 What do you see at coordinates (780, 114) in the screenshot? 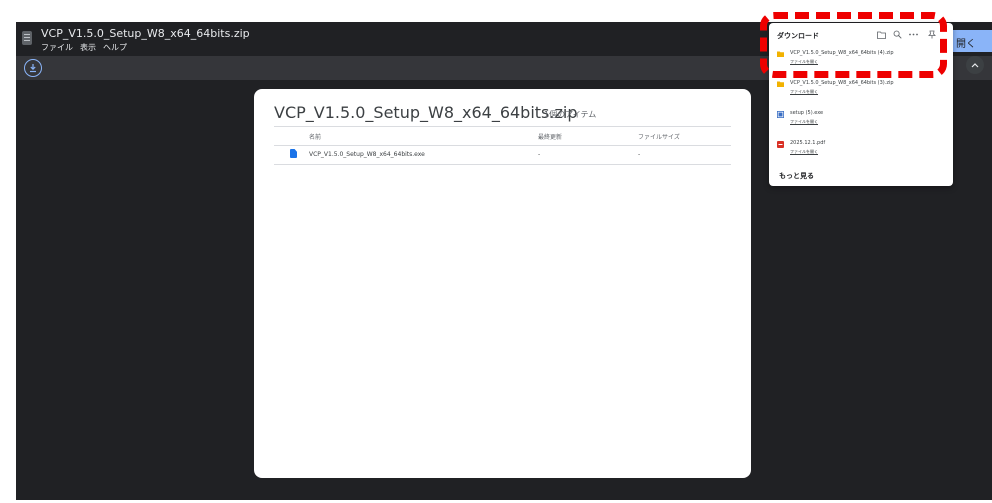
I see `exe-icon` at bounding box center [780, 114].